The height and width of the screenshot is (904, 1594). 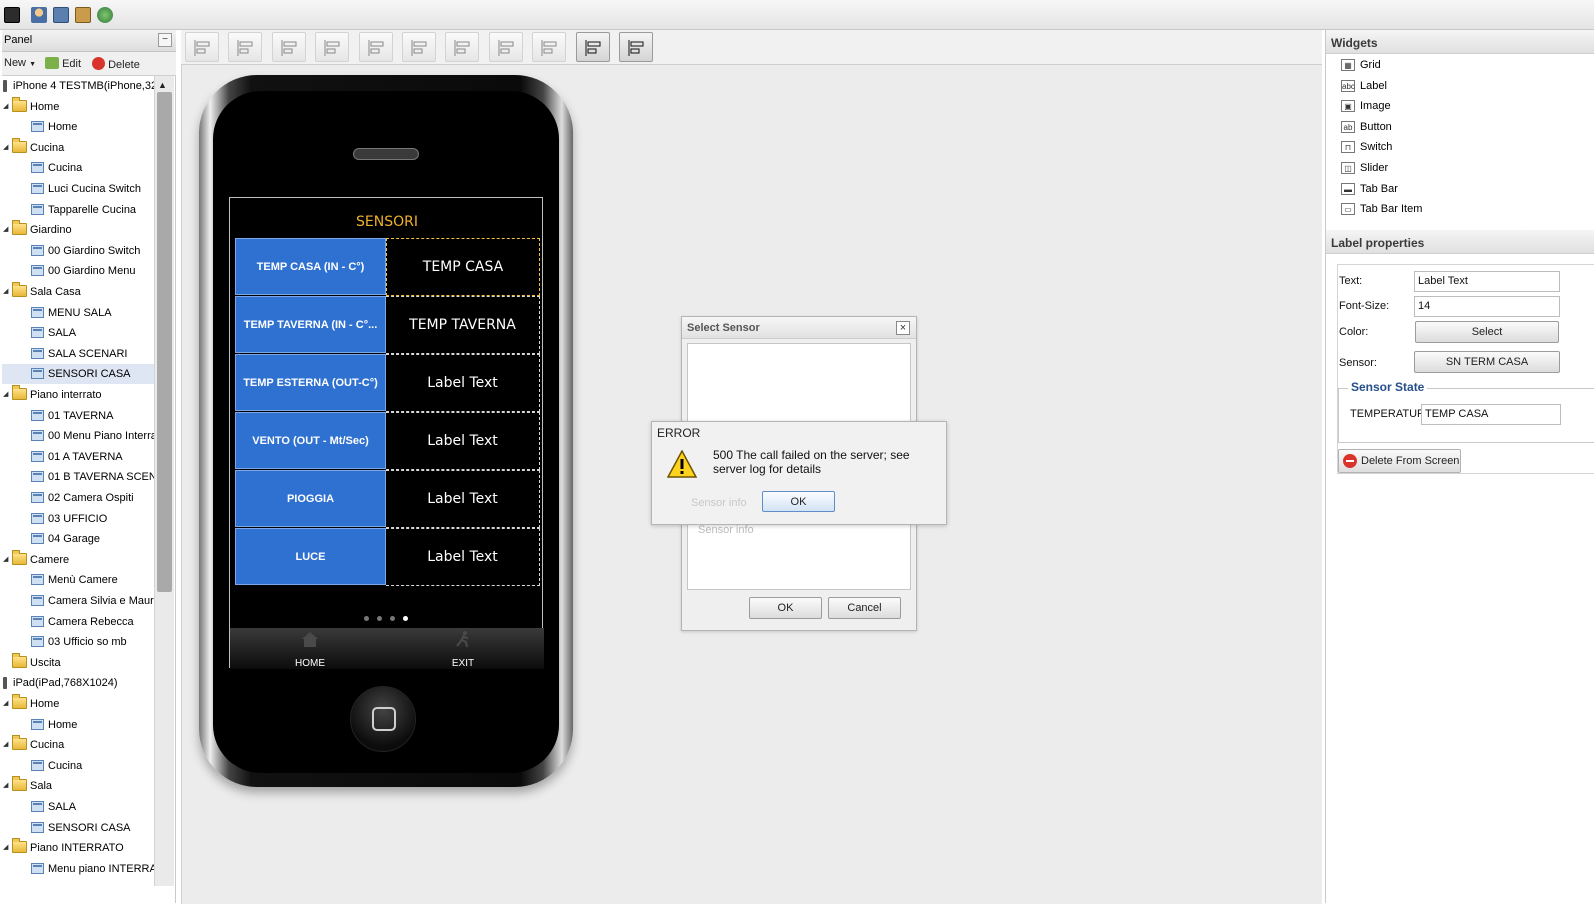 What do you see at coordinates (463, 648) in the screenshot?
I see `tab-exit: EXIT` at bounding box center [463, 648].